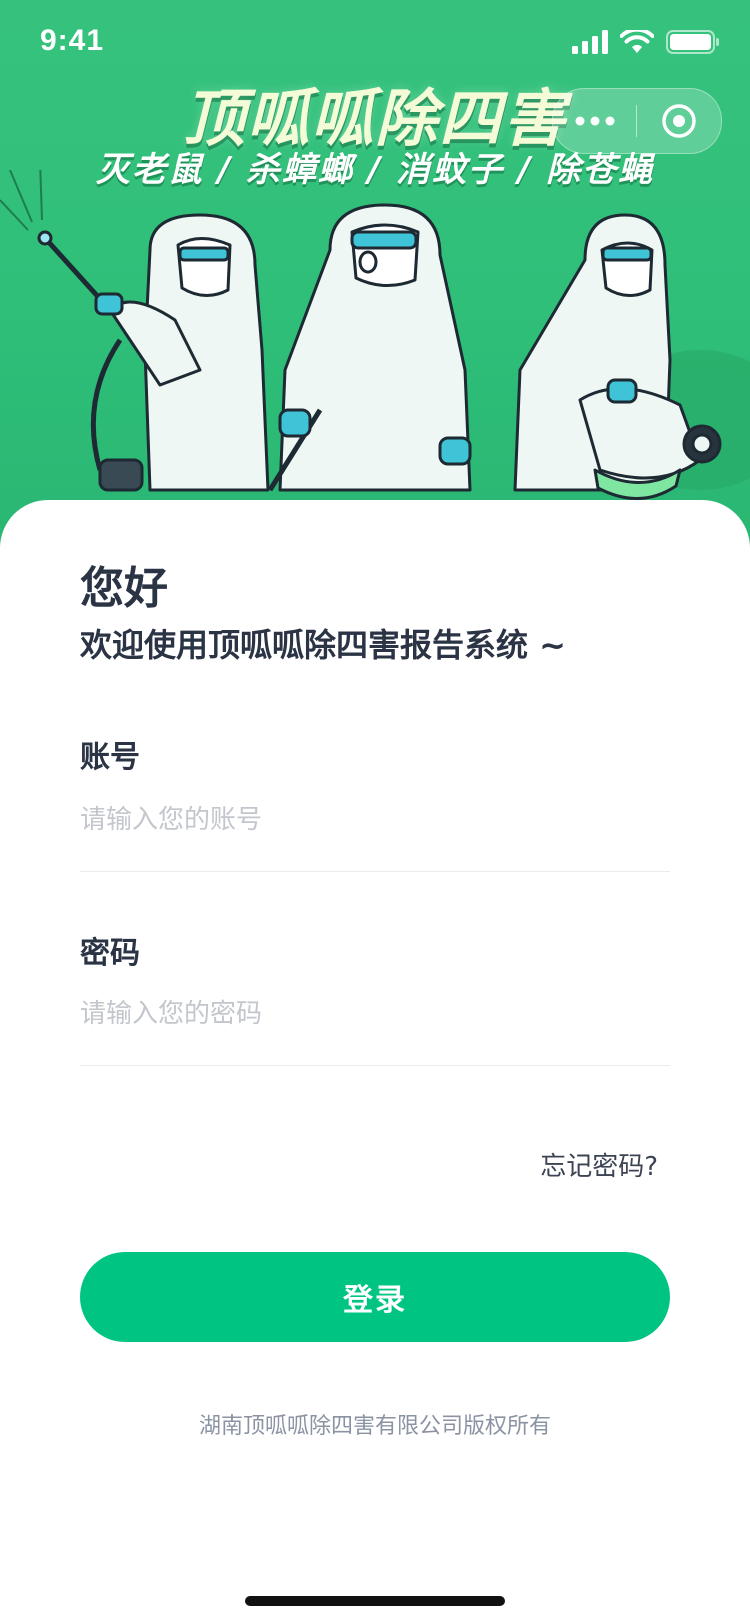 The height and width of the screenshot is (1624, 750). Describe the element at coordinates (124, 588) in the screenshot. I see `greeting-title: 您好` at that location.